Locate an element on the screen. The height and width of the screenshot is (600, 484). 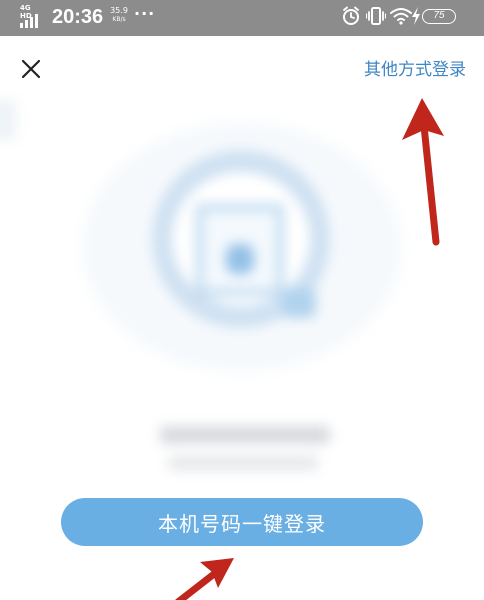
battery-icon: 75 is located at coordinates (439, 16).